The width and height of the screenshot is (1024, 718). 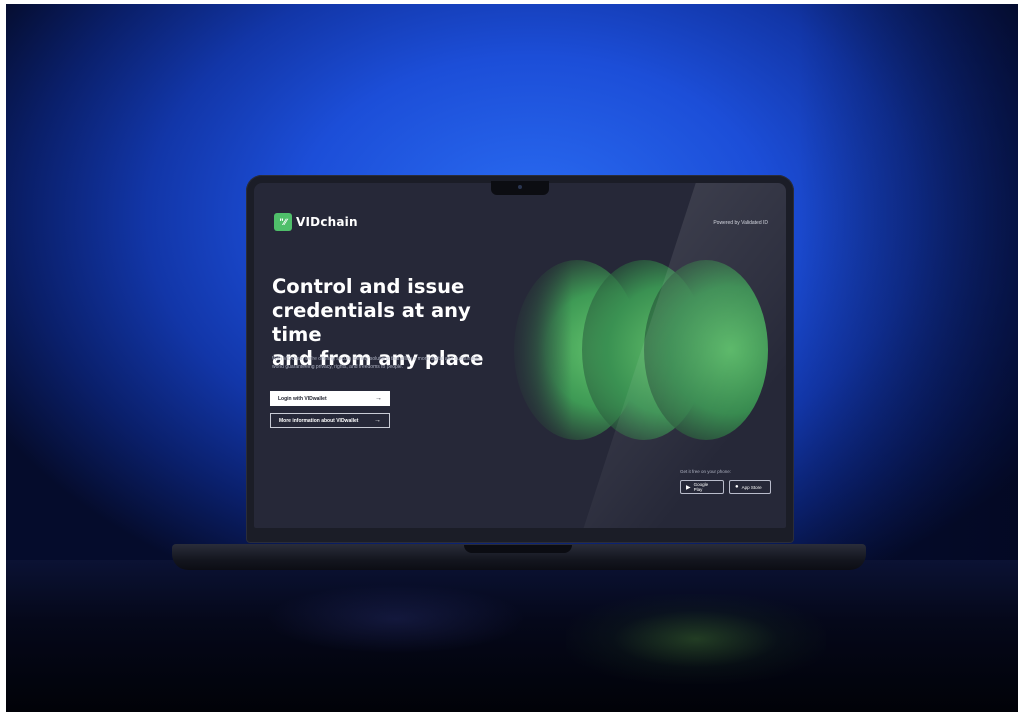 I want to click on more-info-button: More information about VIDwallet →, so click(x=330, y=420).